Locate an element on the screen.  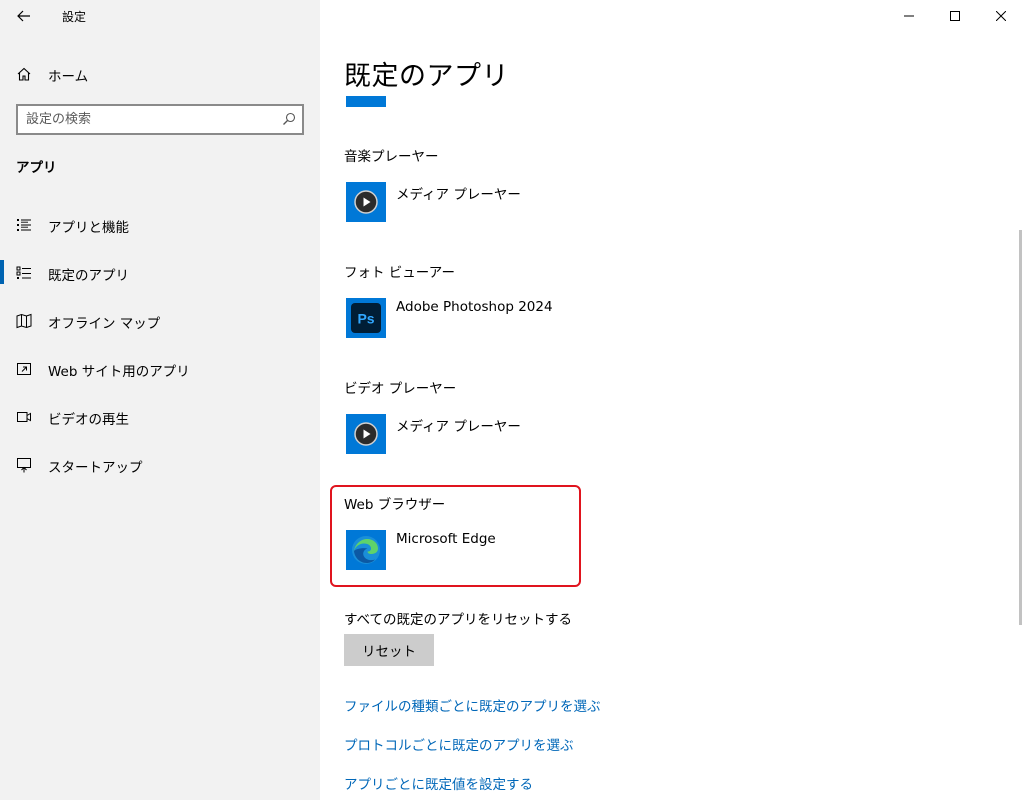
scrollbar is located at coordinates (1020, 427).